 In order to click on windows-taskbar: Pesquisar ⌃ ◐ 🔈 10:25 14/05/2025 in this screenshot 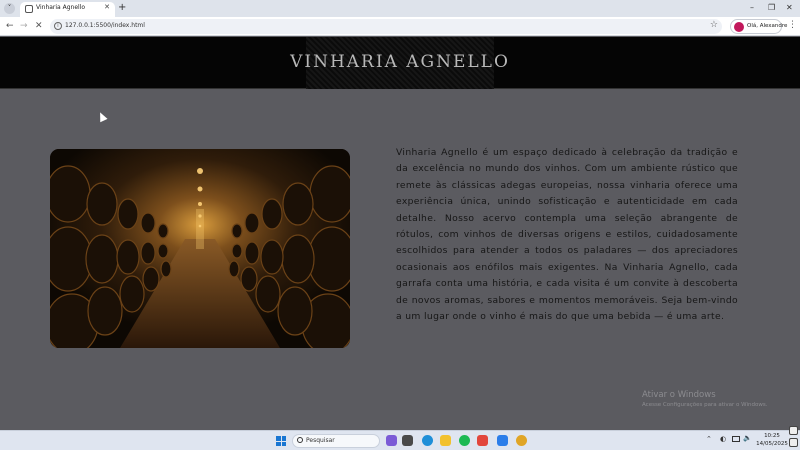, I will do `click(400, 440)`.